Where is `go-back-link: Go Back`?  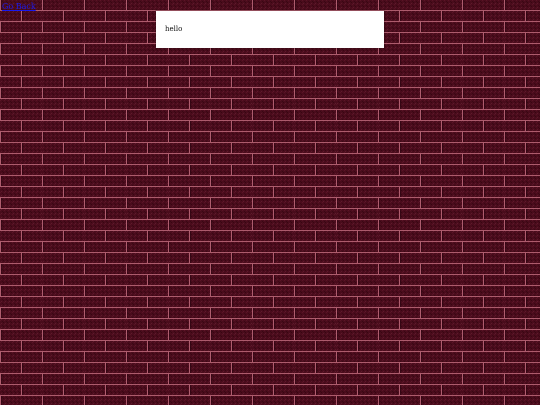
go-back-link: Go Back is located at coordinates (19, 7).